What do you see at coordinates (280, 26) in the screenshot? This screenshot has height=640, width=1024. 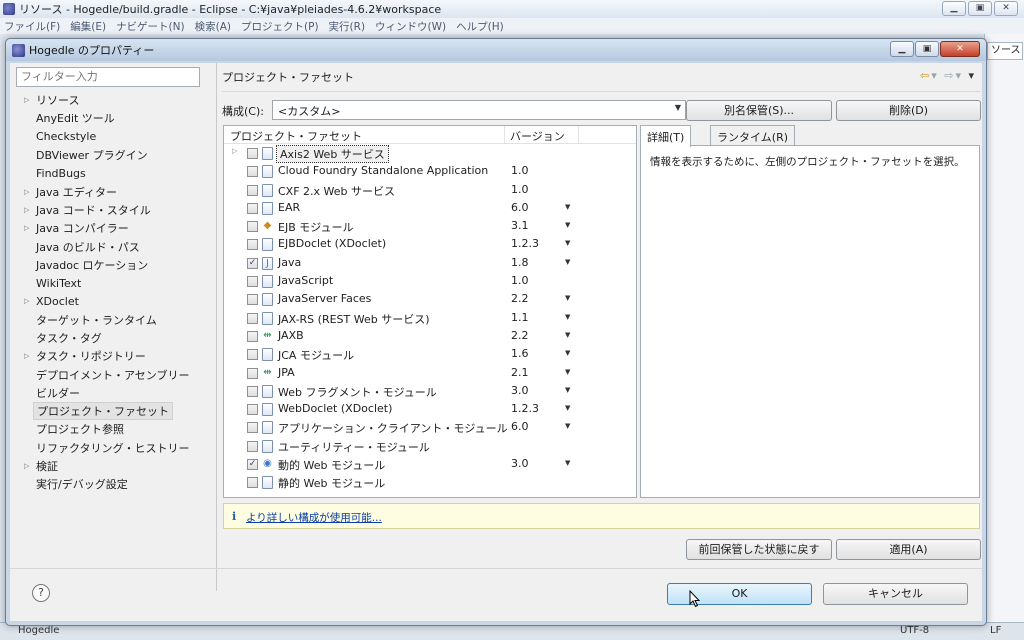 I see `menu-item: プロジェクト(P)` at bounding box center [280, 26].